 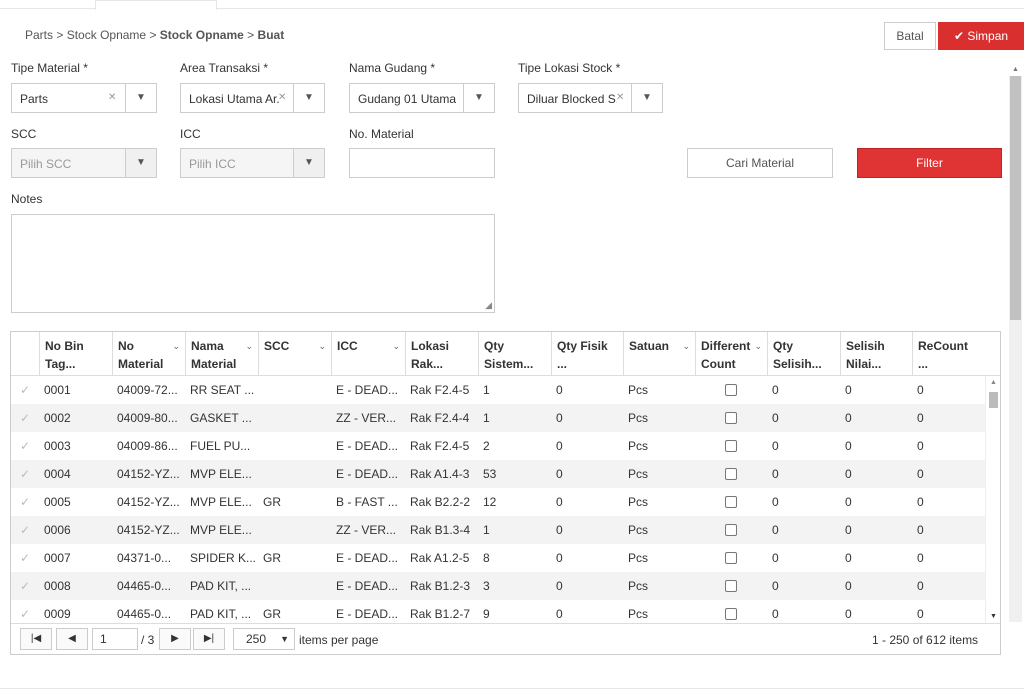 I want to click on breadcrumb-buat: Buat, so click(x=271, y=35).